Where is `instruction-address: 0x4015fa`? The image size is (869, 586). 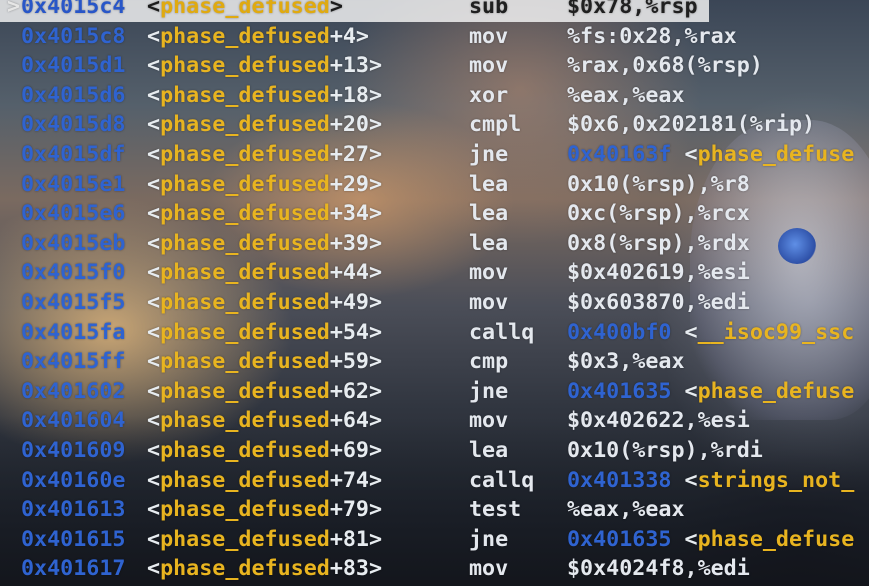 instruction-address: 0x4015fa is located at coordinates (73, 332).